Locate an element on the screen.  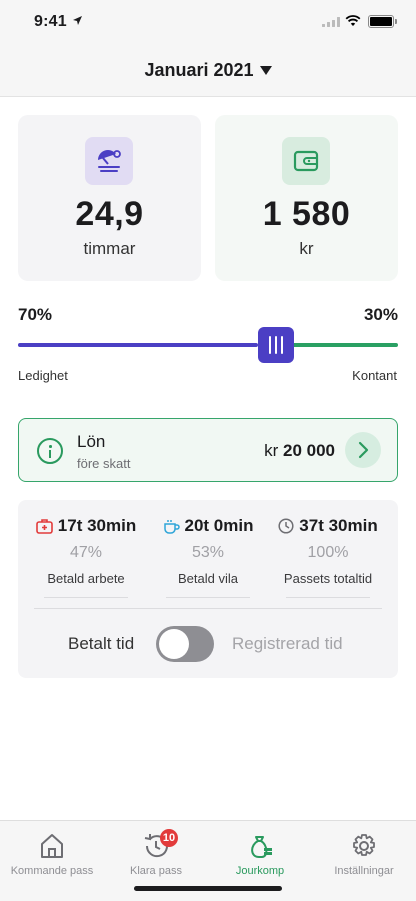
tab-settings: Inställningar is located at coordinates (364, 849).